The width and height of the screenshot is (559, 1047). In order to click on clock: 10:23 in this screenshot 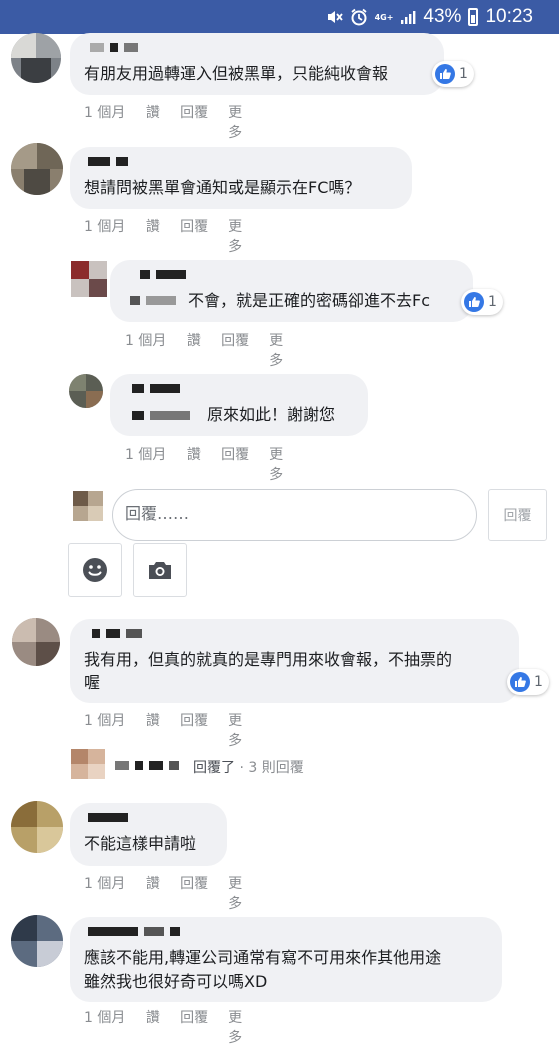, I will do `click(509, 16)`.